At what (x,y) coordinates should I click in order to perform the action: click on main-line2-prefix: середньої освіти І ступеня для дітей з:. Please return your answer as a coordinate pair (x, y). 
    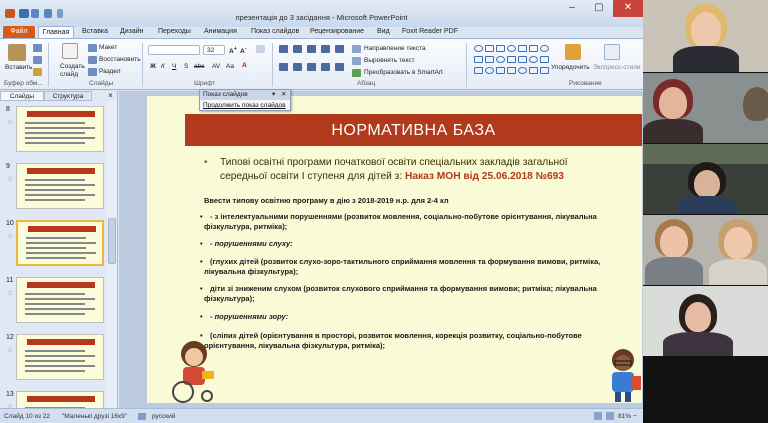
    Looking at the image, I should click on (312, 176).